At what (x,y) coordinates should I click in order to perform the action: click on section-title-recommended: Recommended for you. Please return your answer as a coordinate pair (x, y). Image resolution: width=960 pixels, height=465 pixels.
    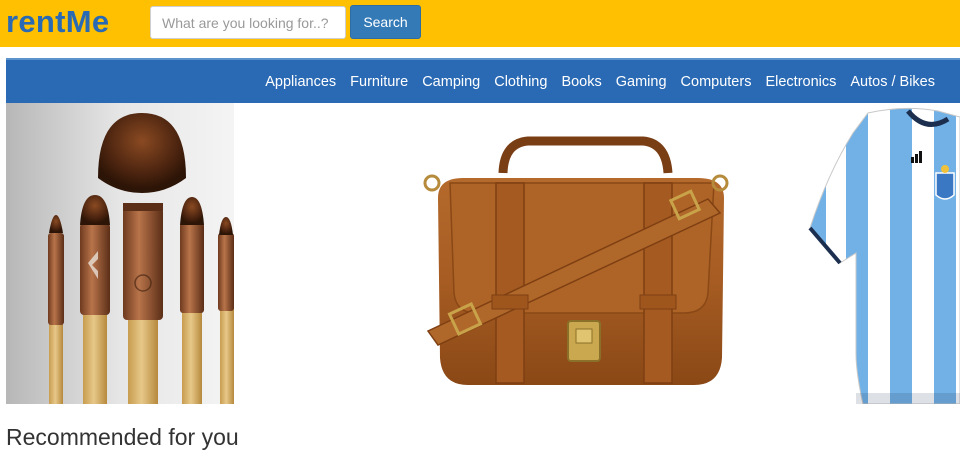
    Looking at the image, I should click on (122, 437).